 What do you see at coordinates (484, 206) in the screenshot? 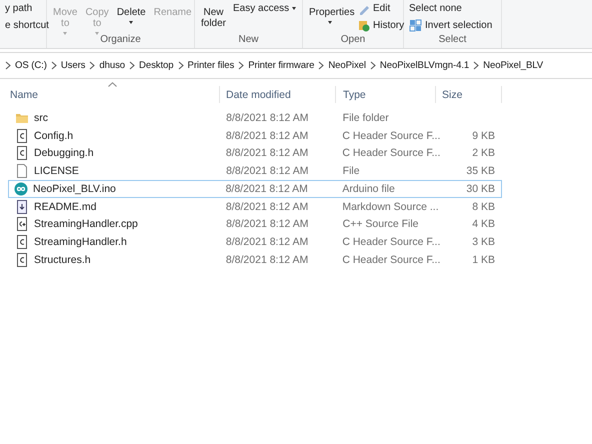
I see `table-cell: 8 KB` at bounding box center [484, 206].